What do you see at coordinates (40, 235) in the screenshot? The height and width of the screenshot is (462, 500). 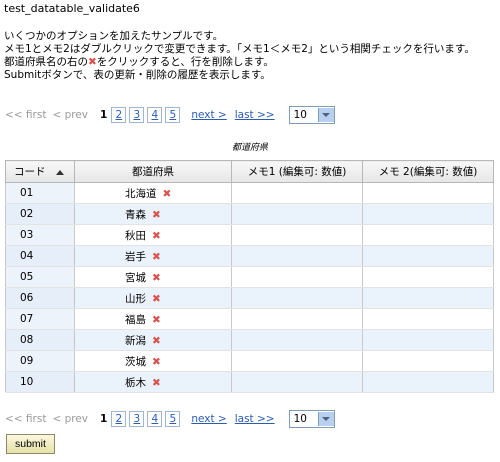 I see `code-cell: 03` at bounding box center [40, 235].